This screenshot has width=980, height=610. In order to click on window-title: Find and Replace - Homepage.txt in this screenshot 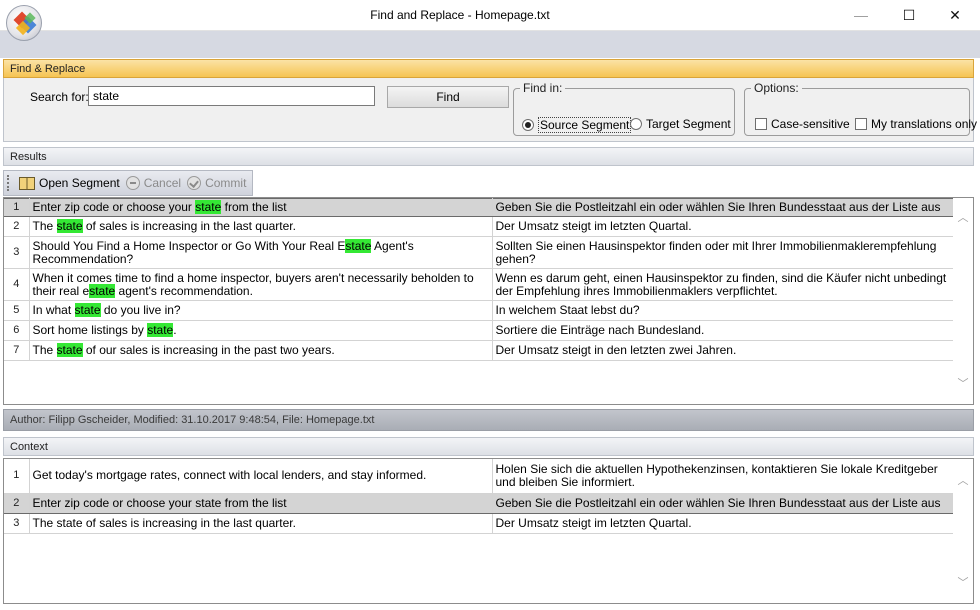, I will do `click(460, 15)`.